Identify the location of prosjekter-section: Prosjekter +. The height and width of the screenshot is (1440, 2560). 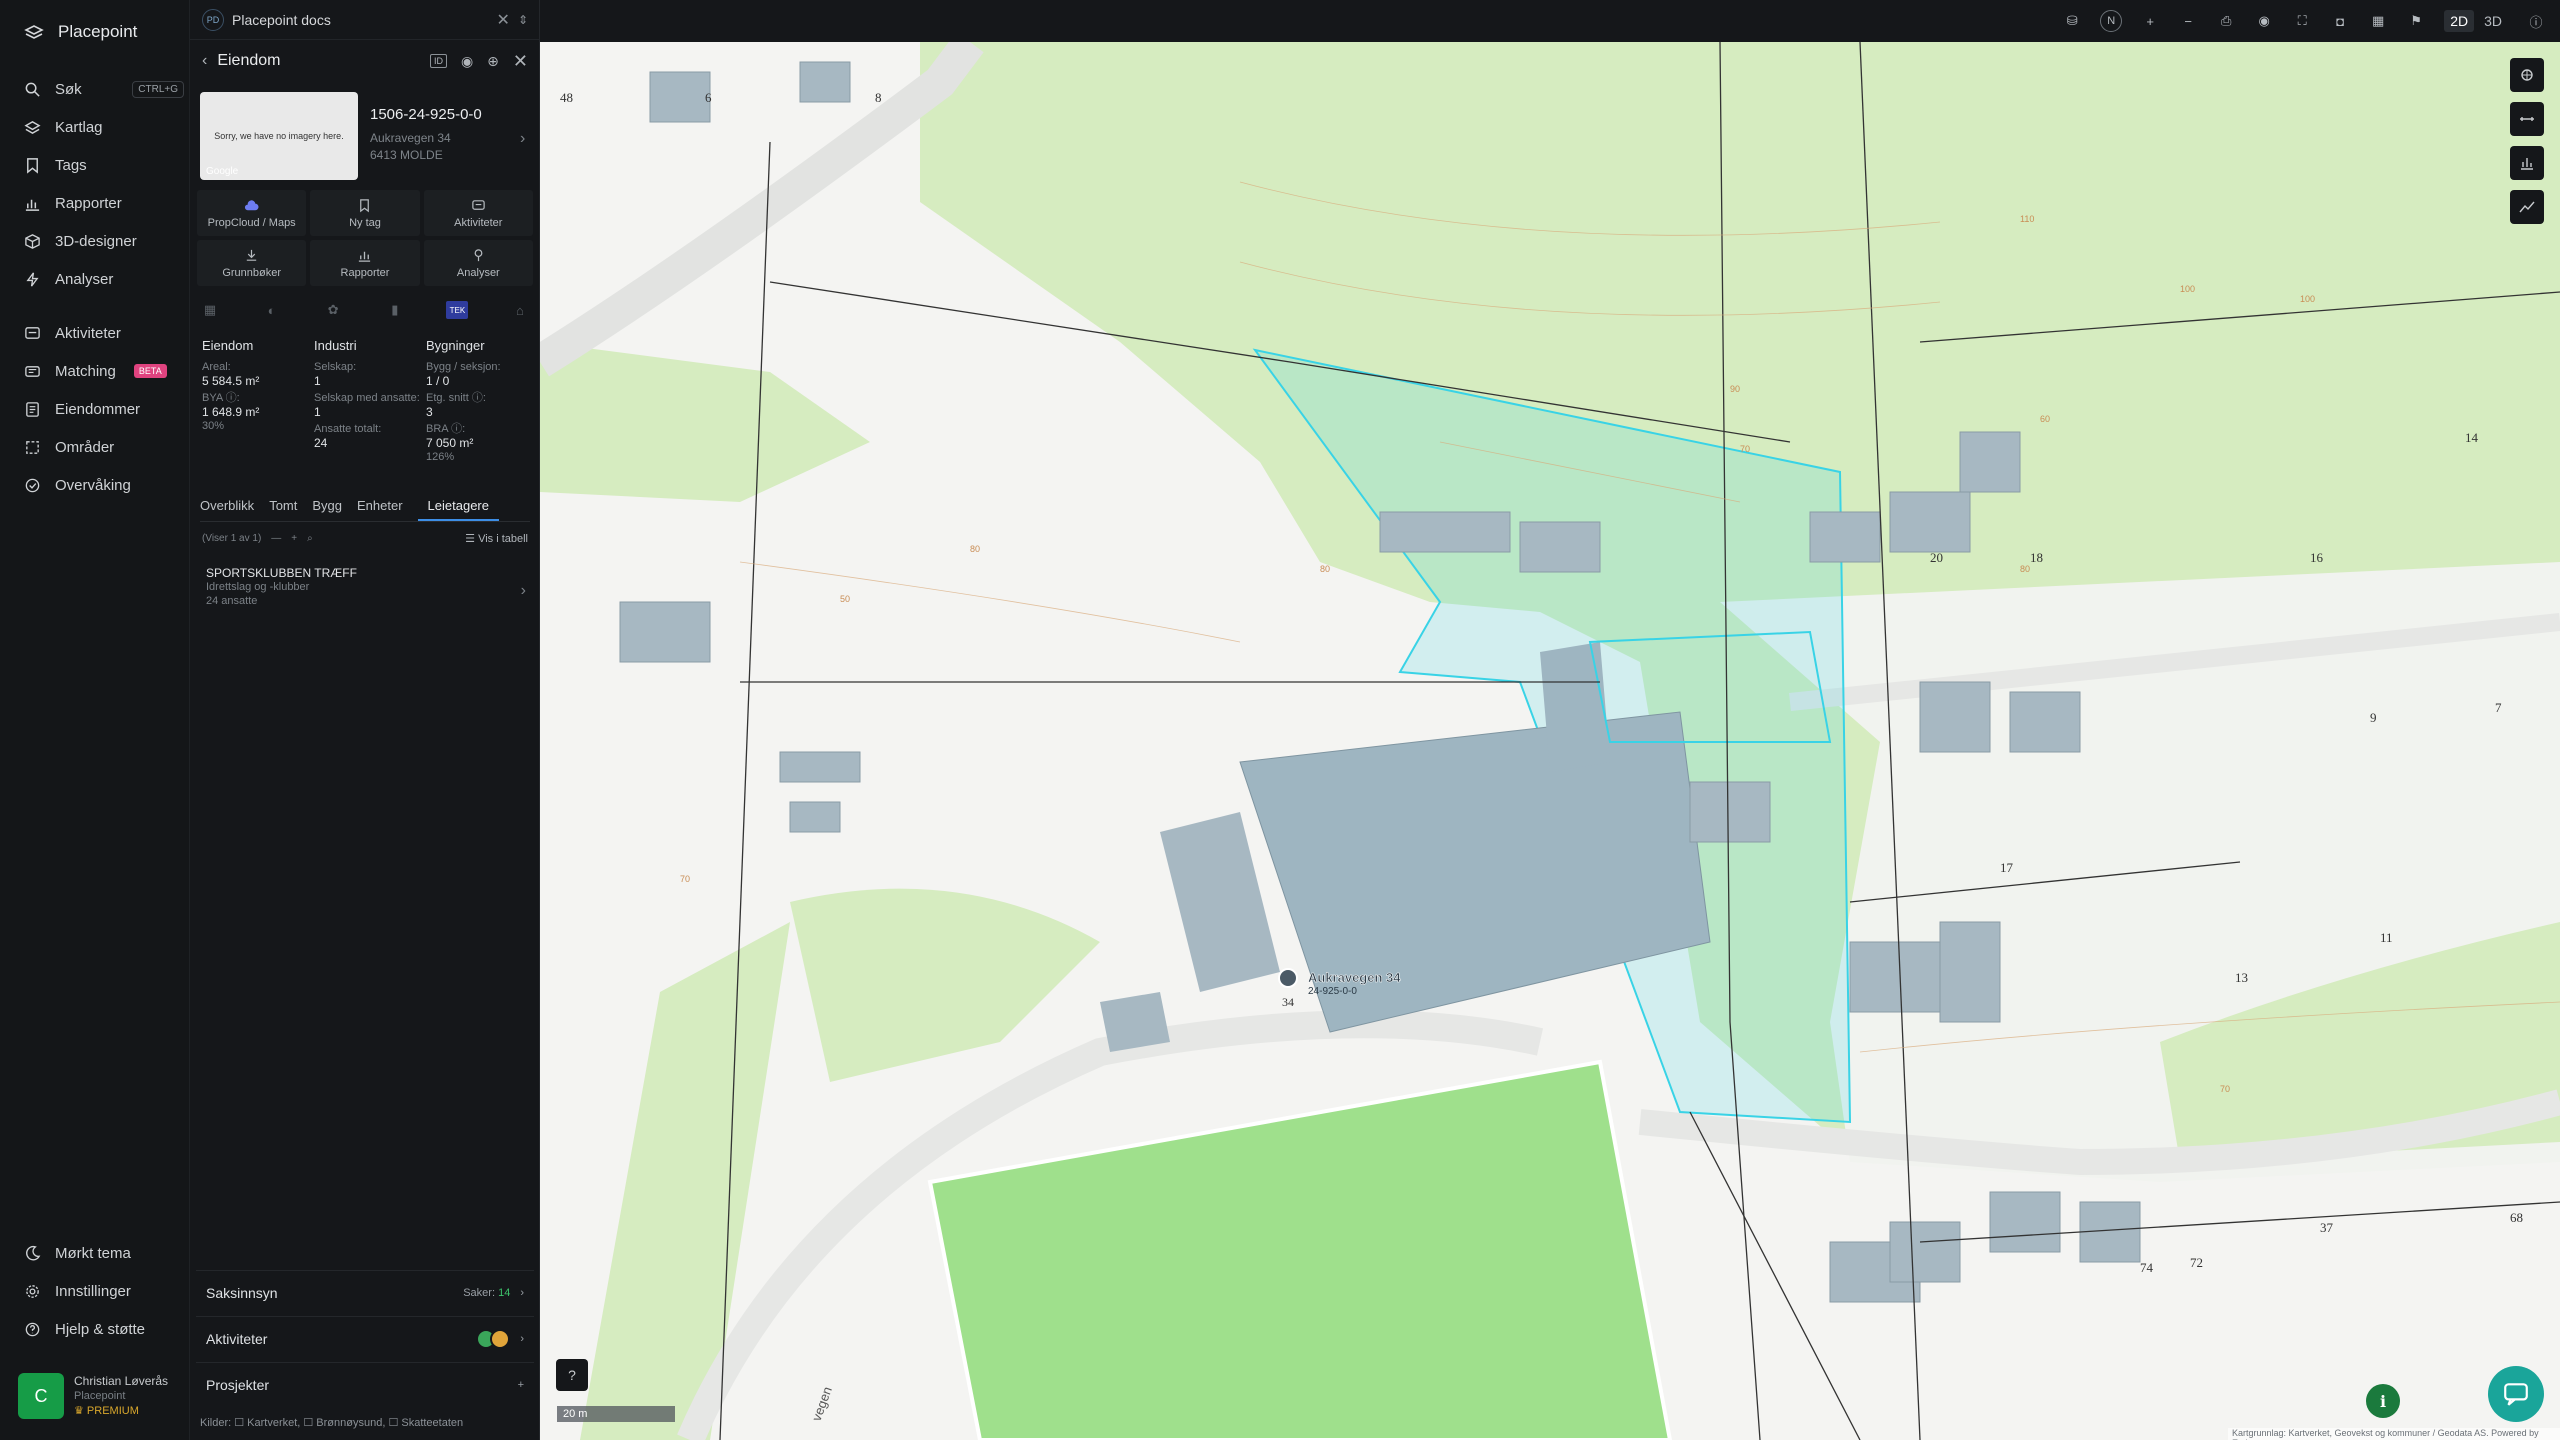
(365, 1384).